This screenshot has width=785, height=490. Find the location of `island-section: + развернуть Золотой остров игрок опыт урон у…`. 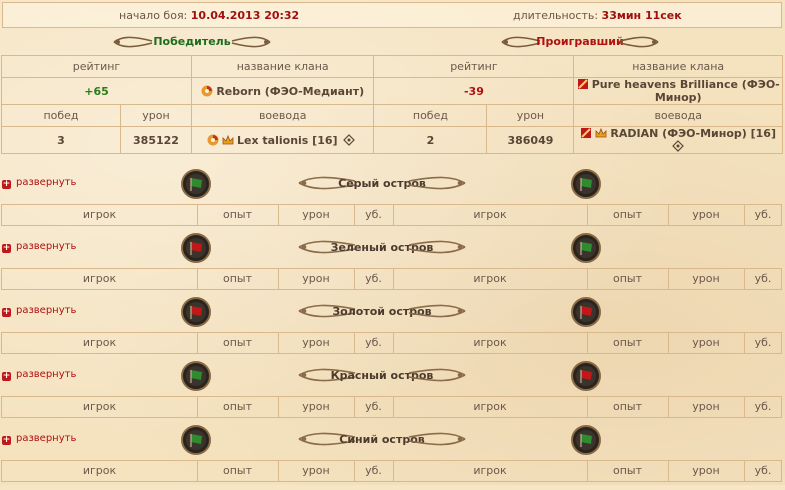

island-section: + развернуть Золотой остров игрок опыт урон у… is located at coordinates (392, 329).